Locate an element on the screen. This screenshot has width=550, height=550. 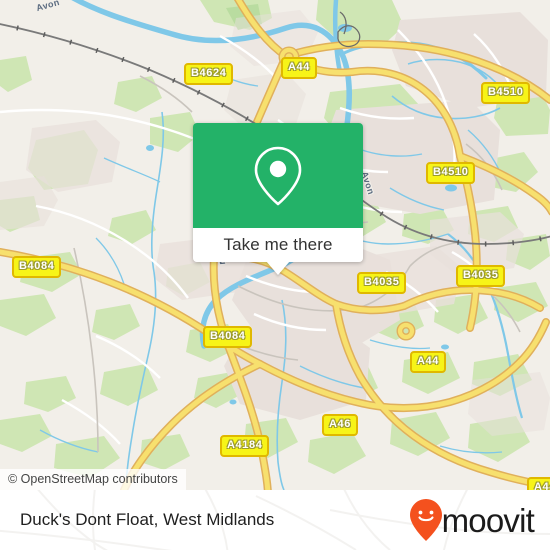
take-me-there-button: Take me there is located at coordinates (278, 251).